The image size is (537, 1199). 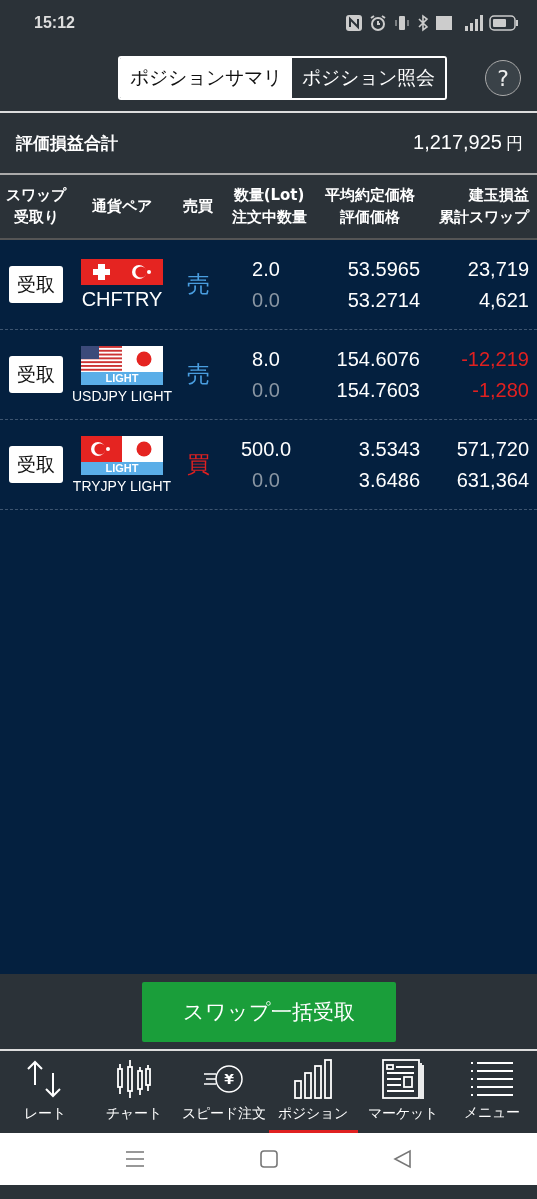 What do you see at coordinates (122, 206) in the screenshot?
I see `column-header: 通貨ペア` at bounding box center [122, 206].